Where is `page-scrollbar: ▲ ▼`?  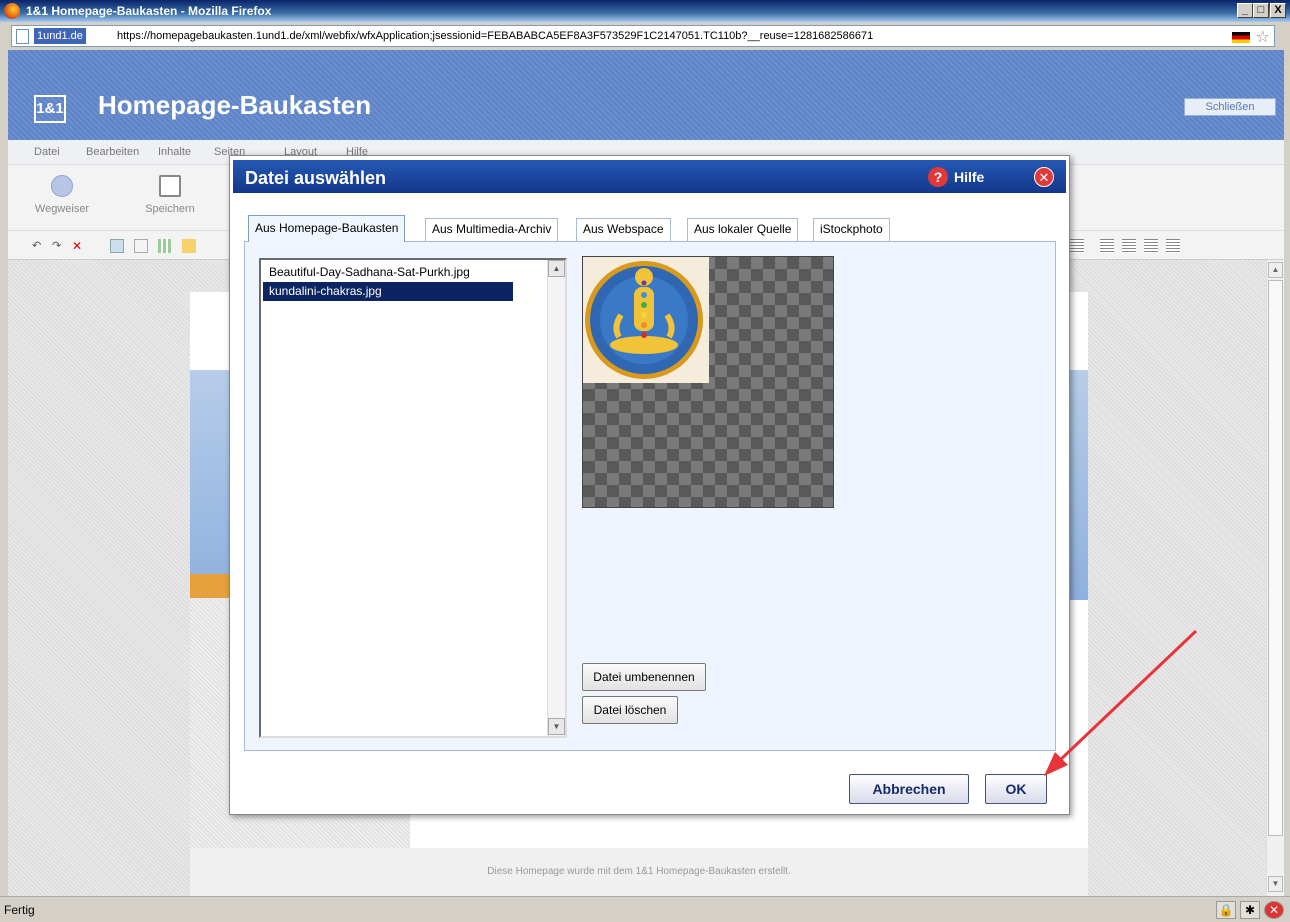
page-scrollbar: ▲ ▼ is located at coordinates (1275, 578).